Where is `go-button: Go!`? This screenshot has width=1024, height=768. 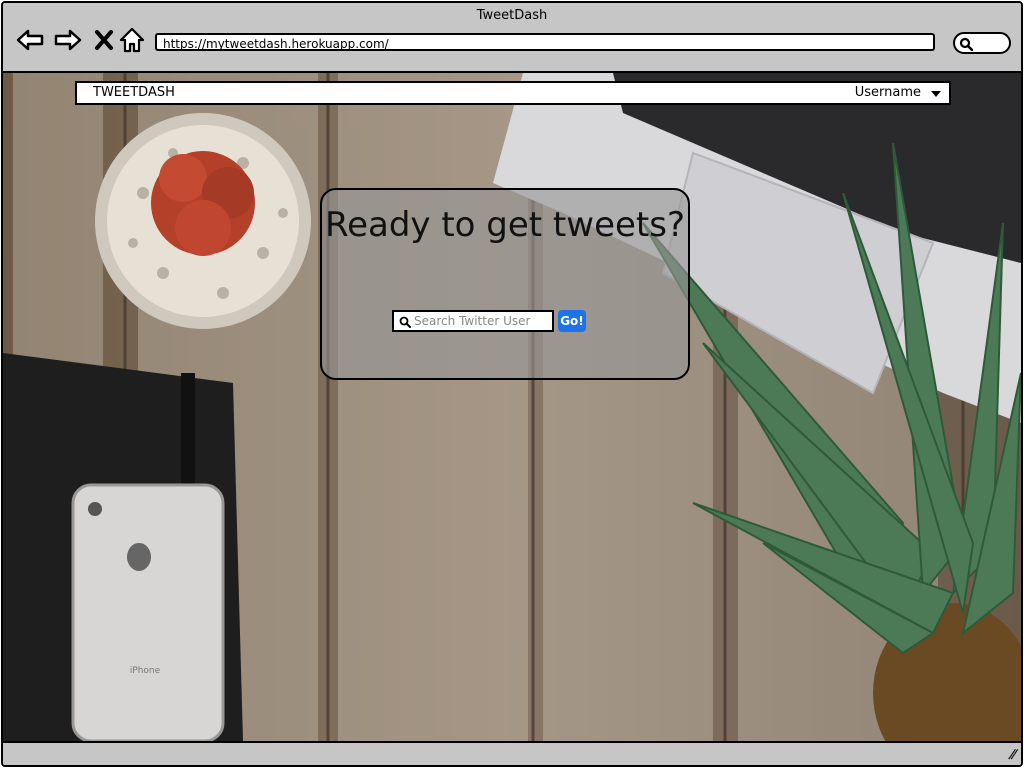
go-button: Go! is located at coordinates (572, 321).